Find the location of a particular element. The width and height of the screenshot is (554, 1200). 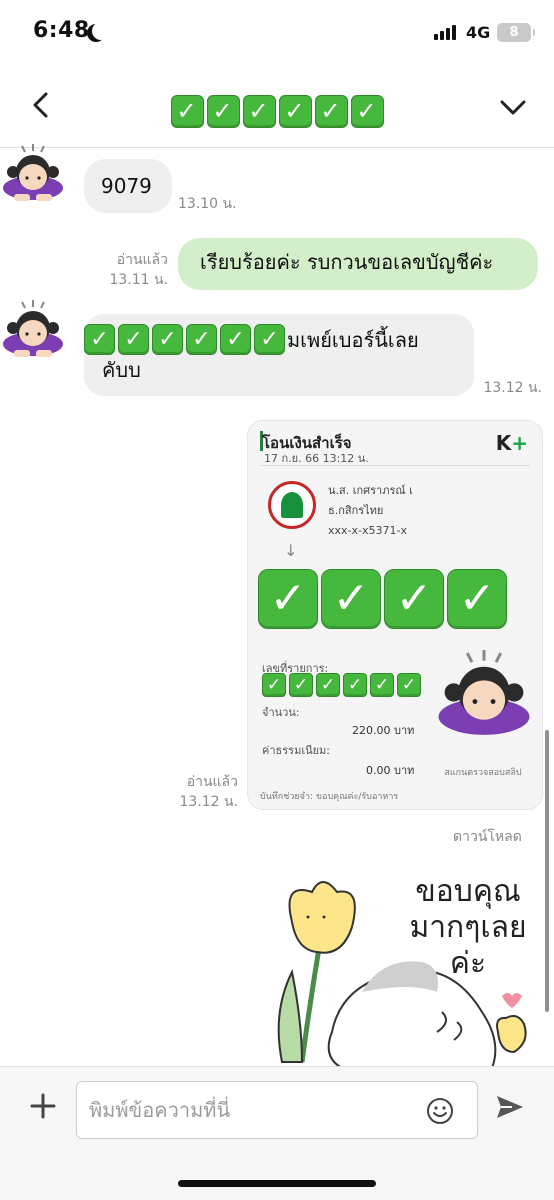

title-check-emojis: ✓ ✓ ✓ ✓ ✓ ✓ is located at coordinates (277, 111).